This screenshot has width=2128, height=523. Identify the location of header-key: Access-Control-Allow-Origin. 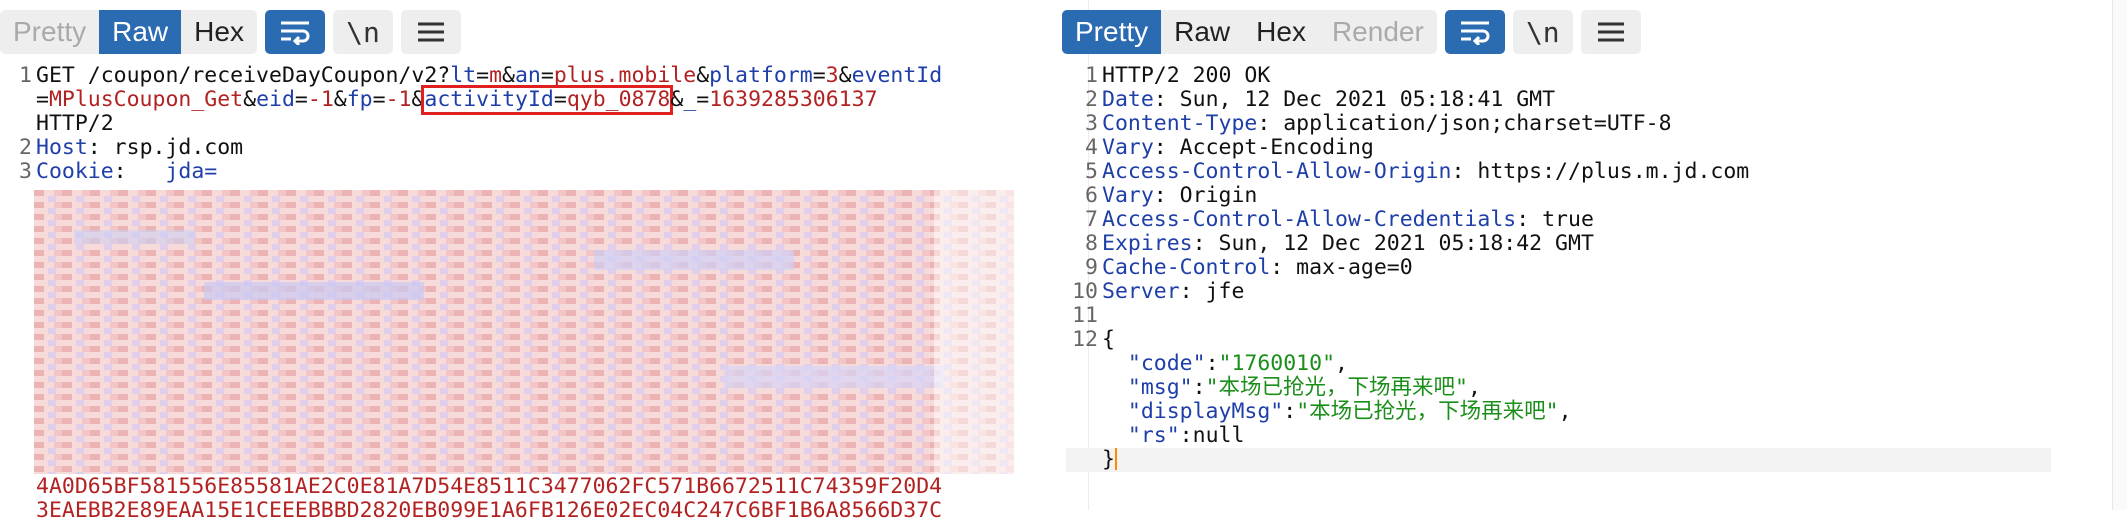
(1277, 171).